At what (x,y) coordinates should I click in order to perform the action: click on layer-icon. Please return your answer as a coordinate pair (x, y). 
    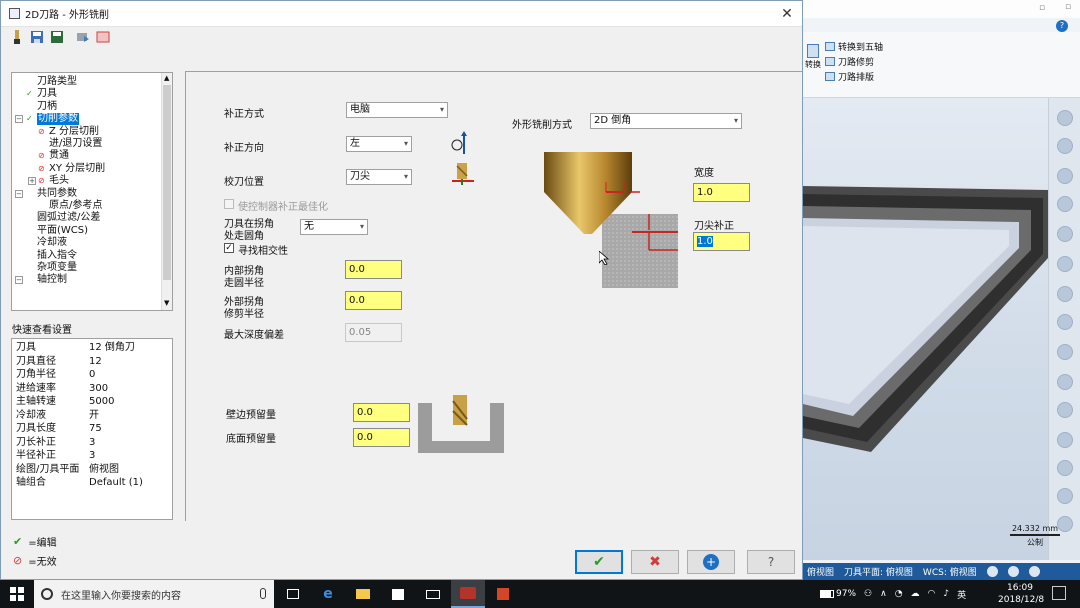
    Looking at the image, I should click on (1065, 352).